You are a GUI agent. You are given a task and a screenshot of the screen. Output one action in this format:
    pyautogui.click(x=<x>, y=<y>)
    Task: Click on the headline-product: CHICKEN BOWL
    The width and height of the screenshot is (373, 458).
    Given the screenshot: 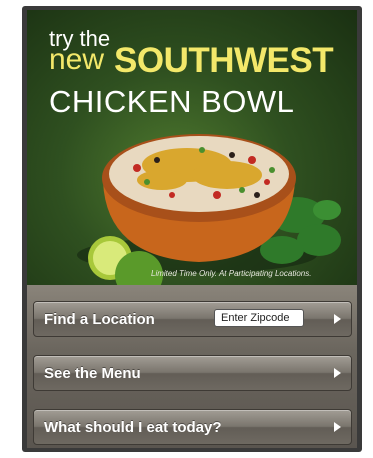 What is the action you would take?
    pyautogui.click(x=172, y=101)
    